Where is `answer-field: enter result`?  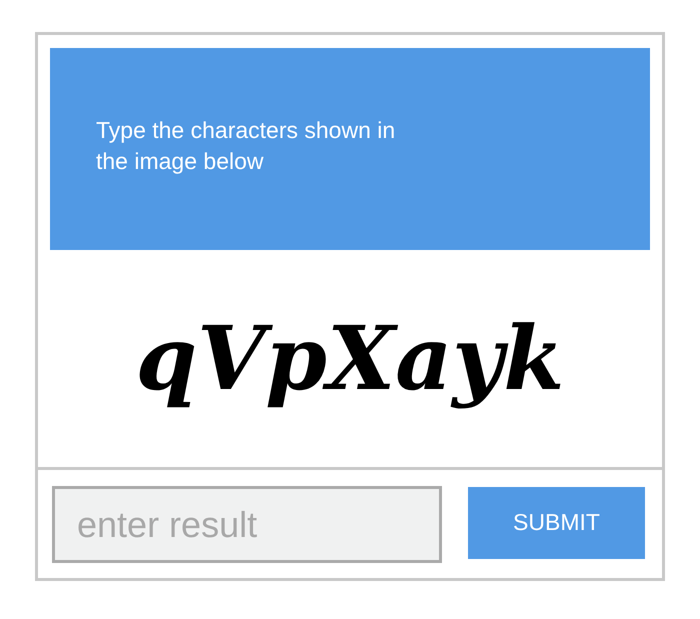 answer-field: enter result is located at coordinates (247, 524).